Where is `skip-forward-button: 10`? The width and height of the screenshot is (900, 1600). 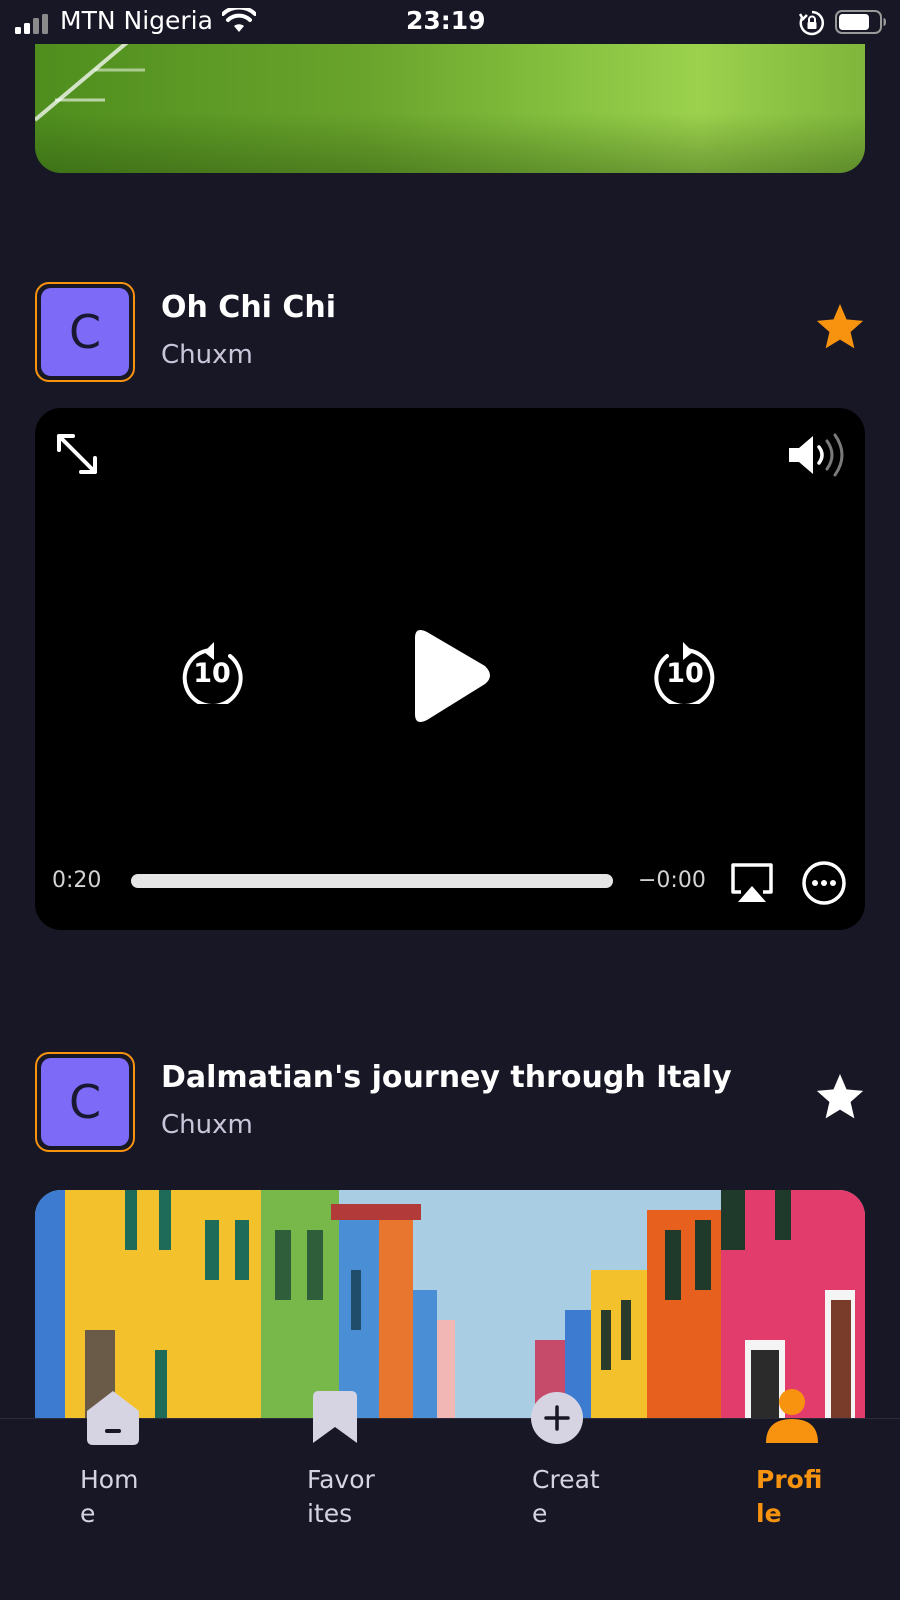
skip-forward-button: 10 is located at coordinates (685, 672).